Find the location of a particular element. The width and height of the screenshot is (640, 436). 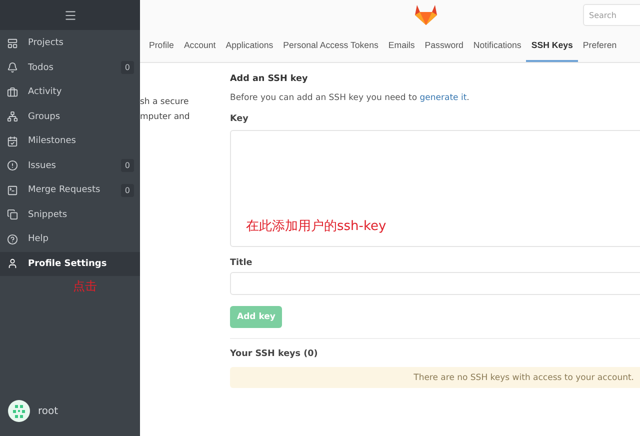

sidebar-item: Milestones is located at coordinates (70, 141).